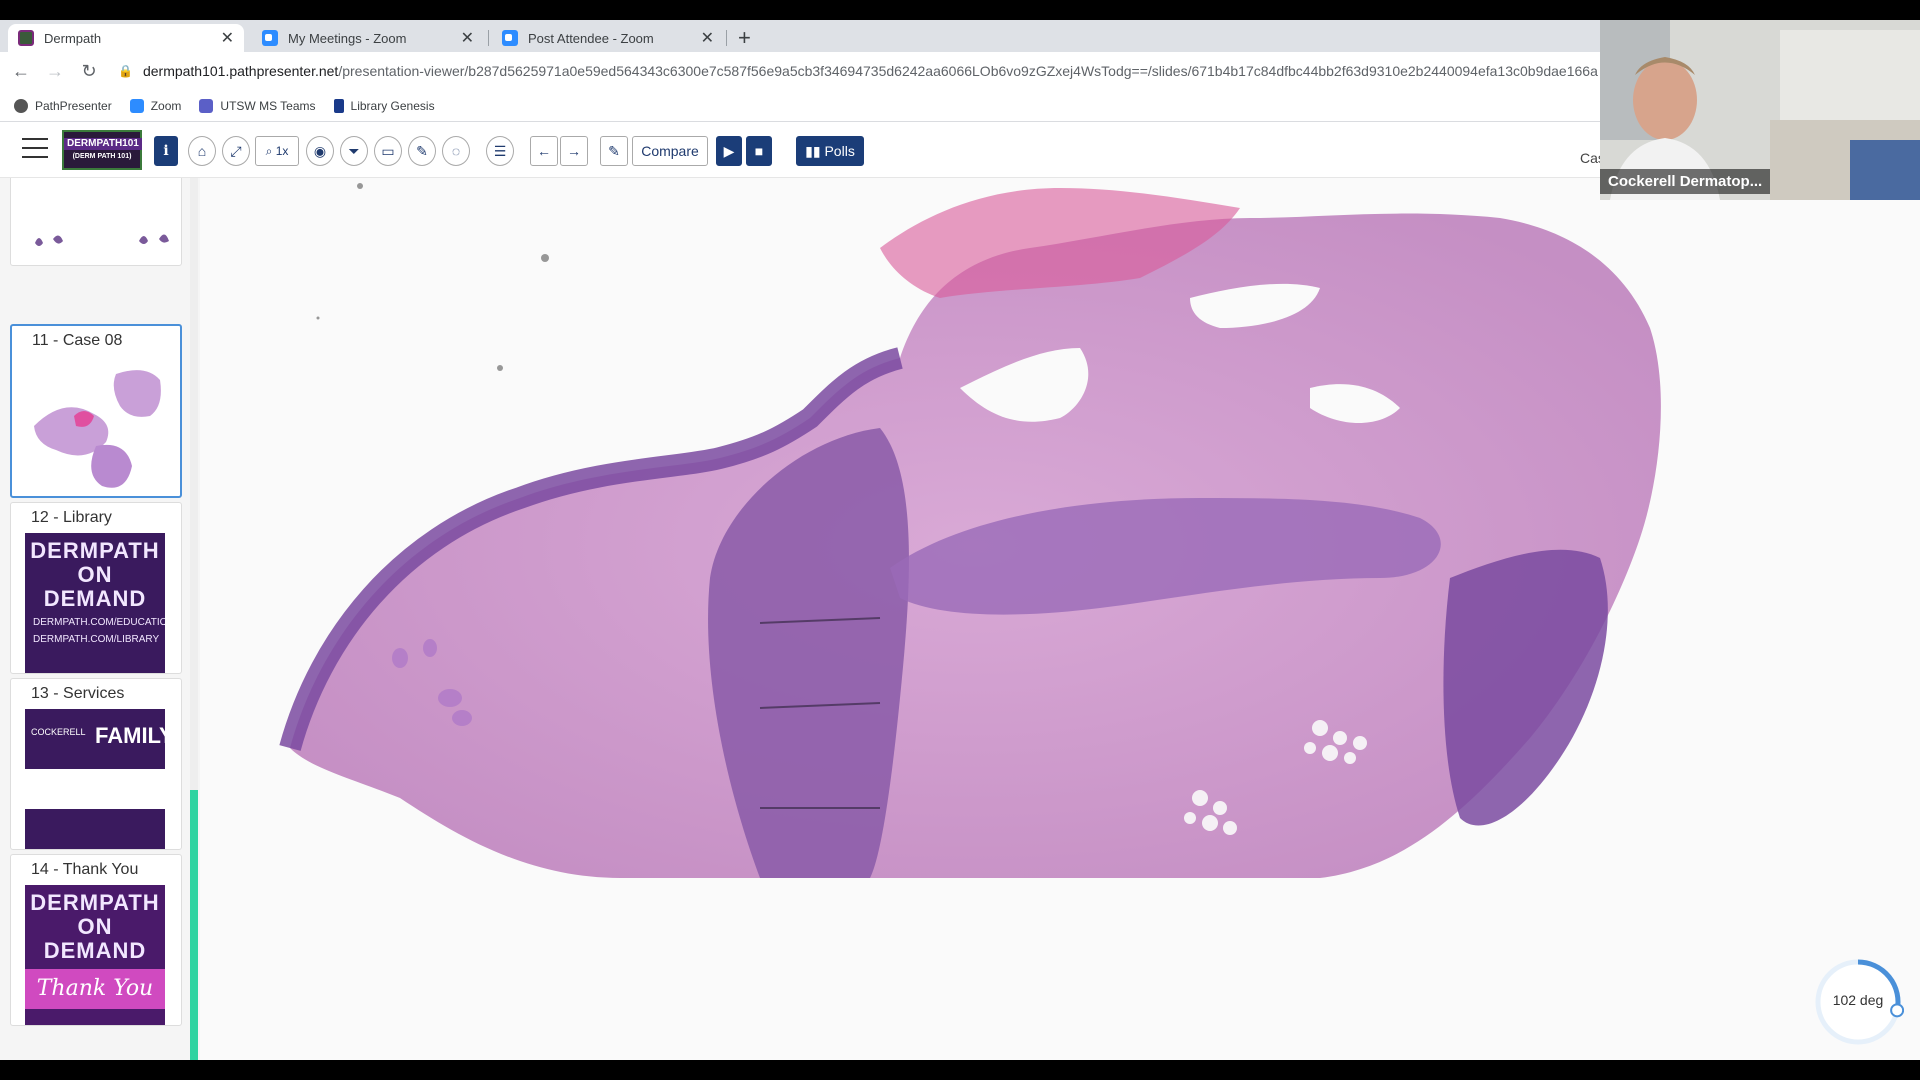 Image resolution: width=1920 pixels, height=1080 pixels. I want to click on slide-label: 11 - Case 08, so click(77, 340).